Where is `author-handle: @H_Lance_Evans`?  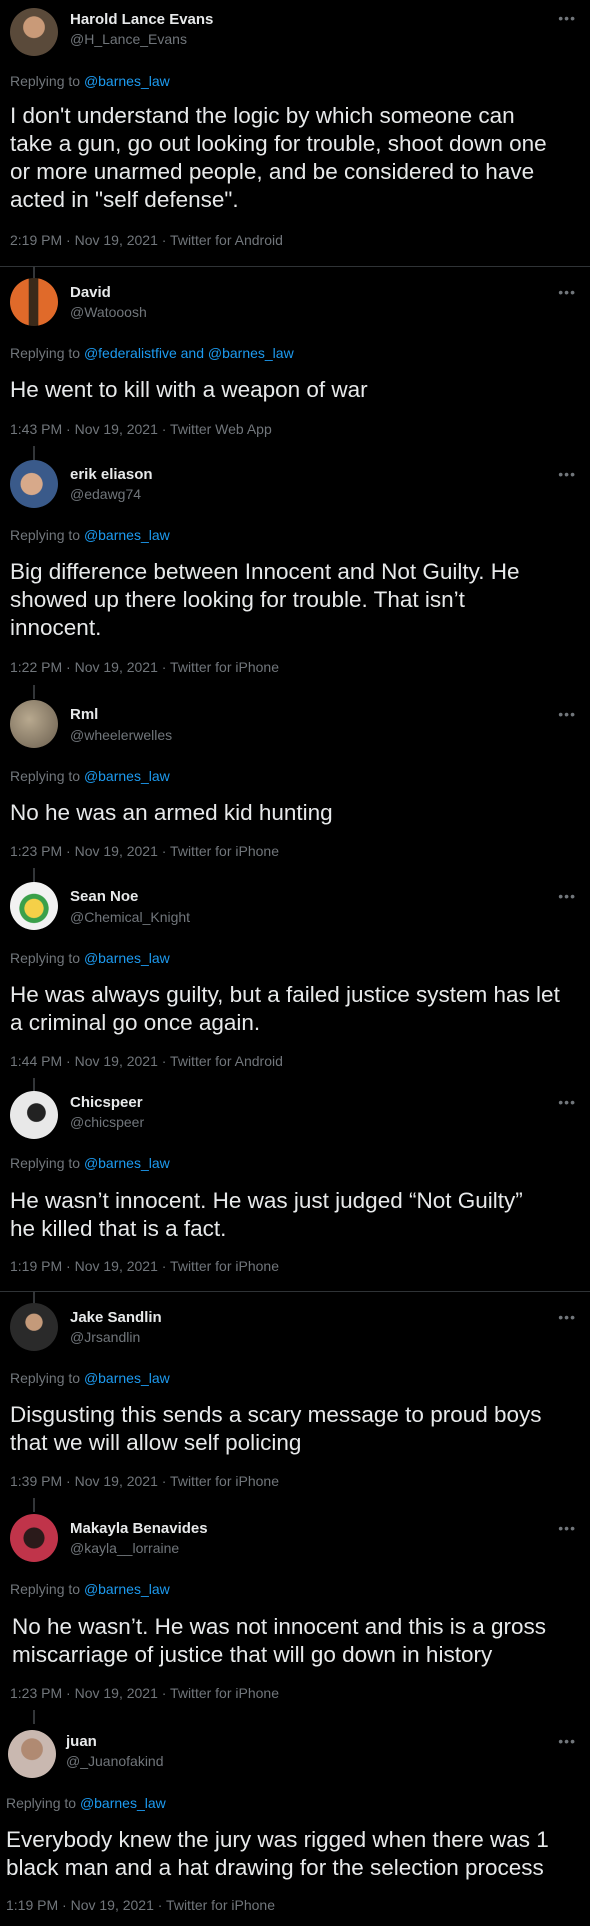 author-handle: @H_Lance_Evans is located at coordinates (128, 39).